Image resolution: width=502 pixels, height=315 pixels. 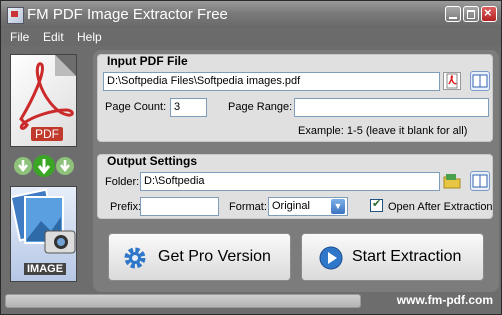 I want to click on format-select: Original ▼, so click(x=308, y=206).